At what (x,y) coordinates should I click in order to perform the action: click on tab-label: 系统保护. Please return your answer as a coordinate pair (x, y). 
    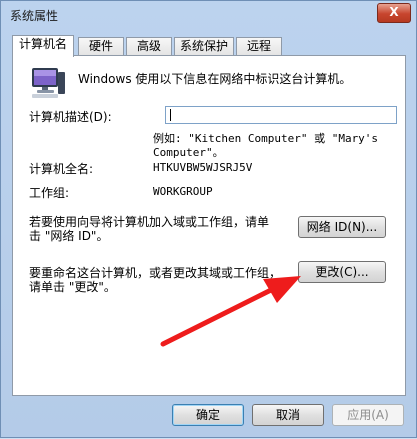
    Looking at the image, I should click on (203, 46).